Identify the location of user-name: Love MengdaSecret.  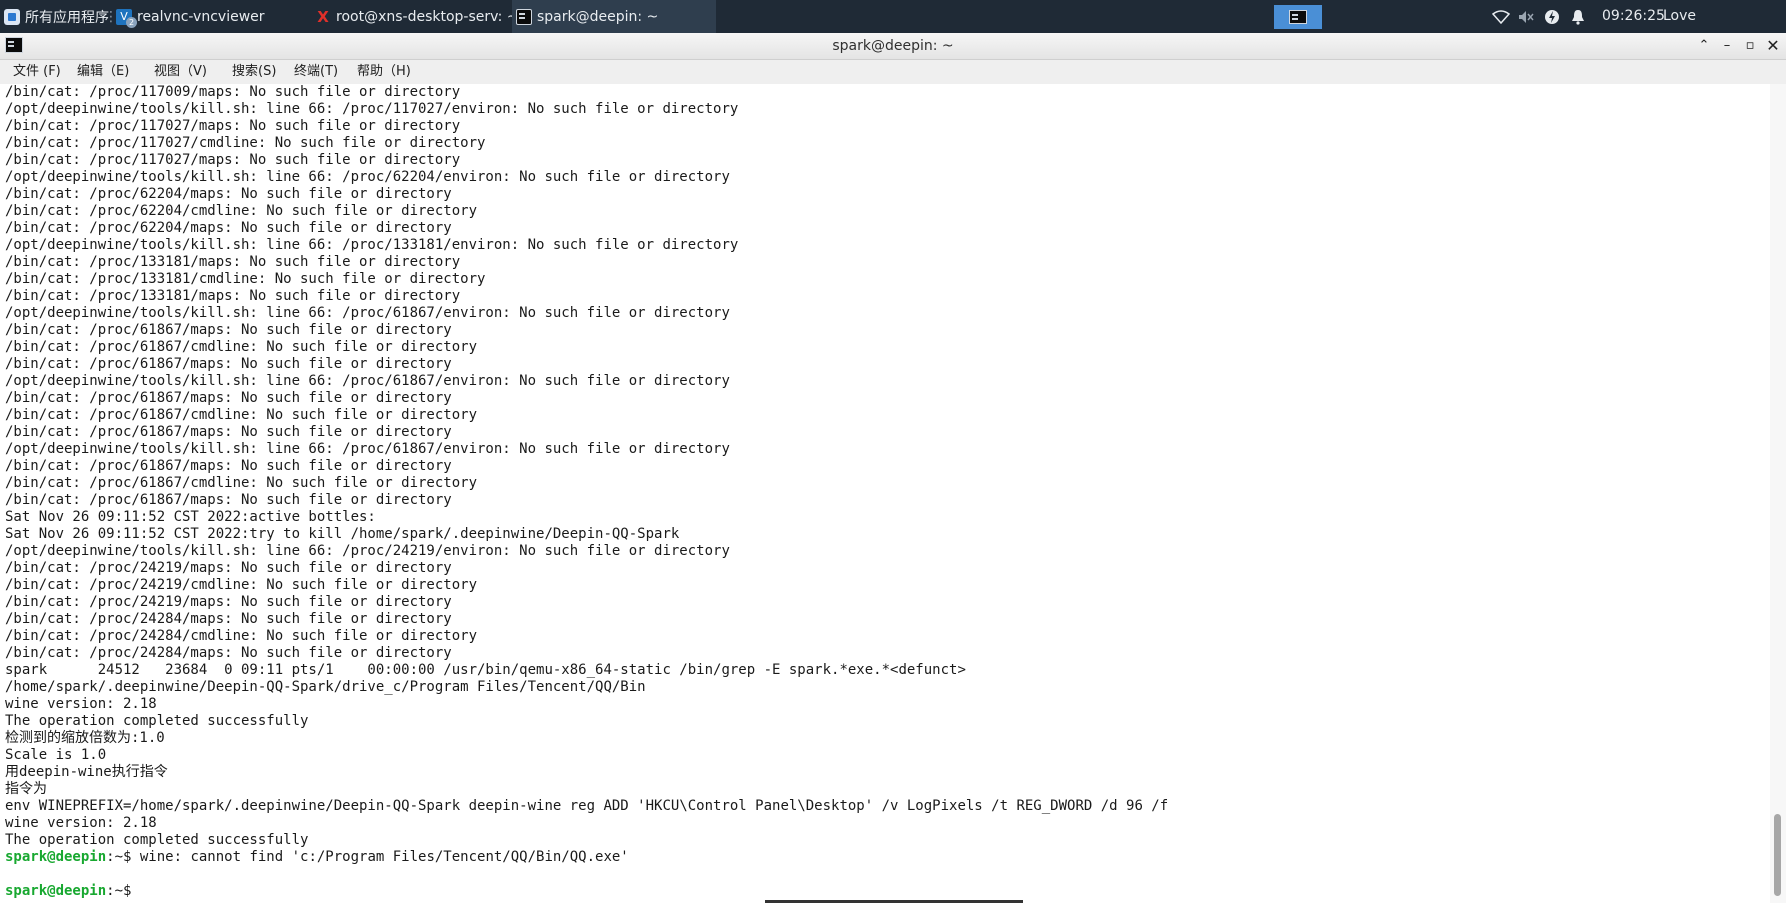
(1724, 28).